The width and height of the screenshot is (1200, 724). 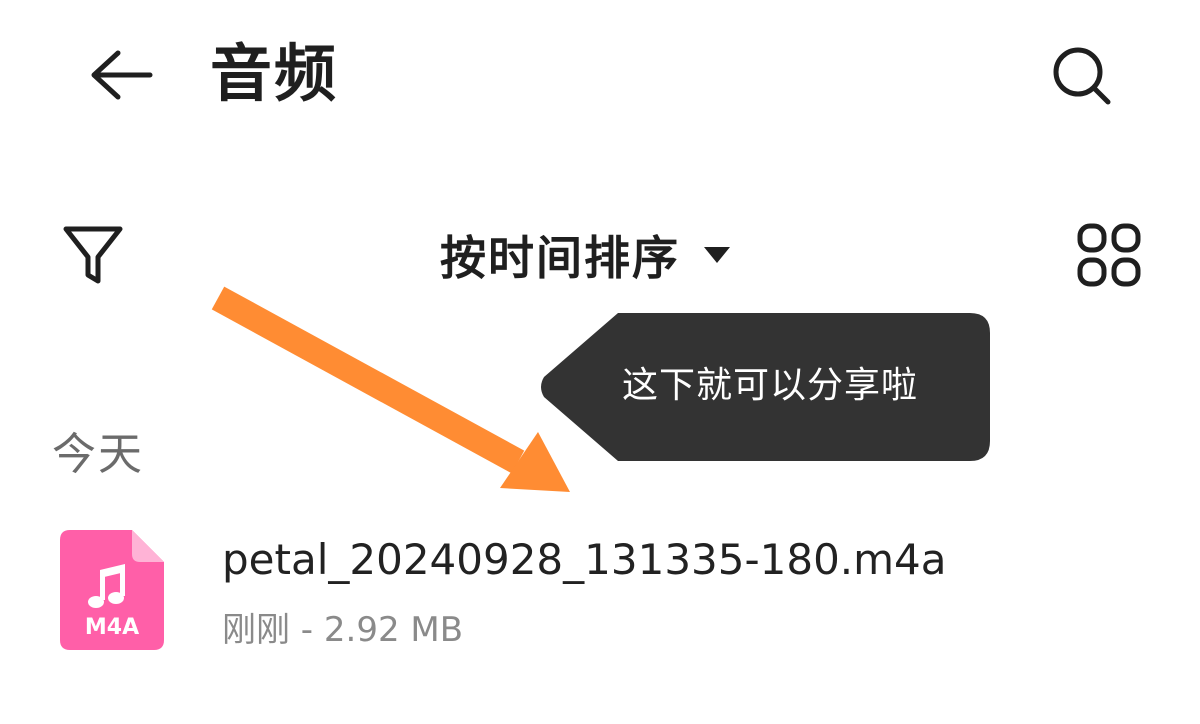 I want to click on filter-icon, so click(x=93, y=255).